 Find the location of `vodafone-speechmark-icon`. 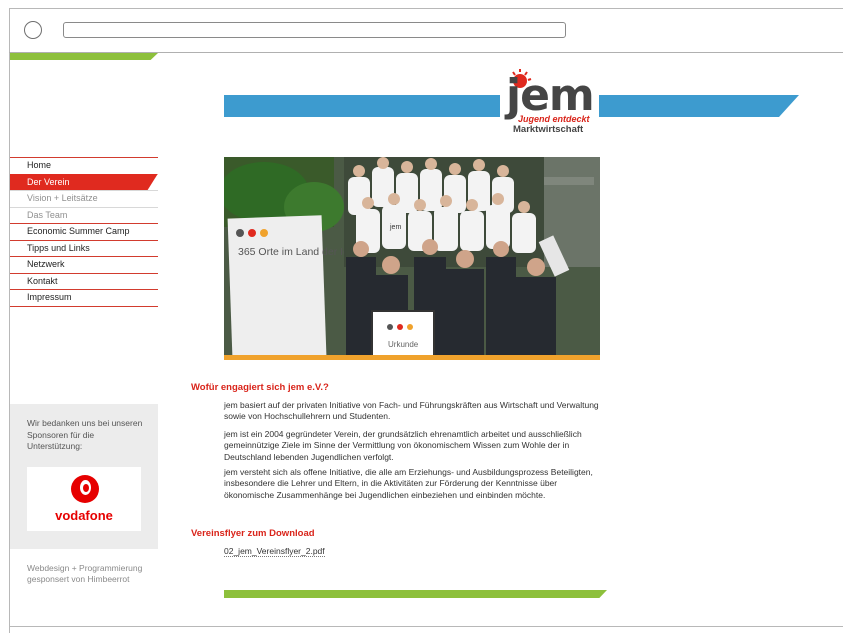

vodafone-speechmark-icon is located at coordinates (85, 489).